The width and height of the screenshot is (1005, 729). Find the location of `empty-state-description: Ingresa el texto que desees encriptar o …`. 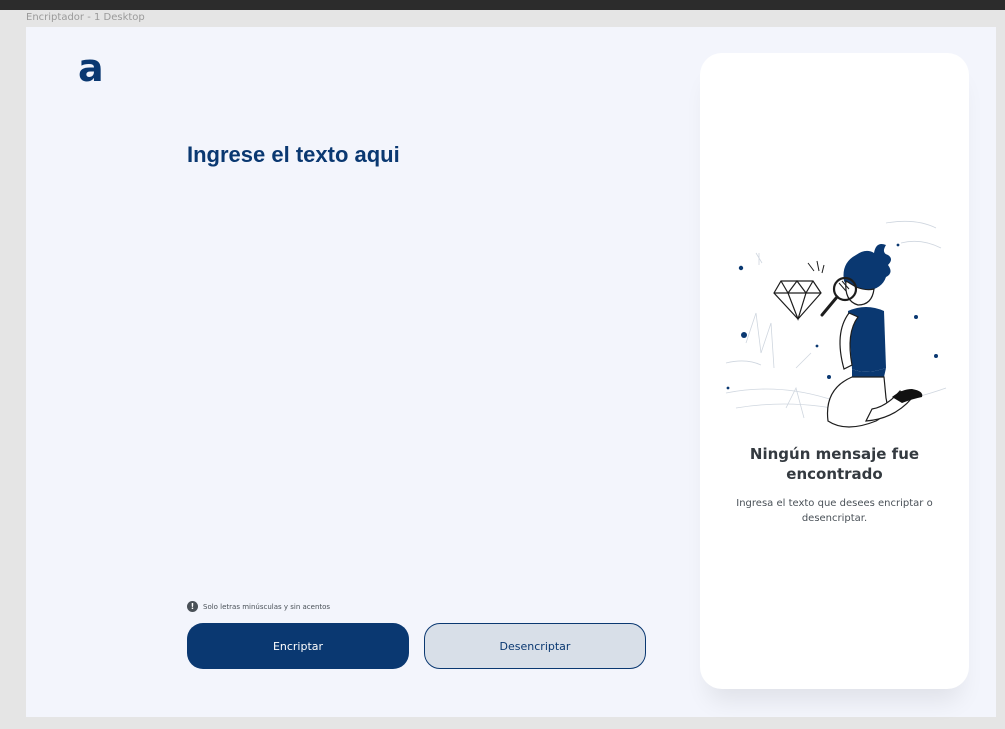

empty-state-description: Ingresa el texto que desees encriptar o … is located at coordinates (834, 511).